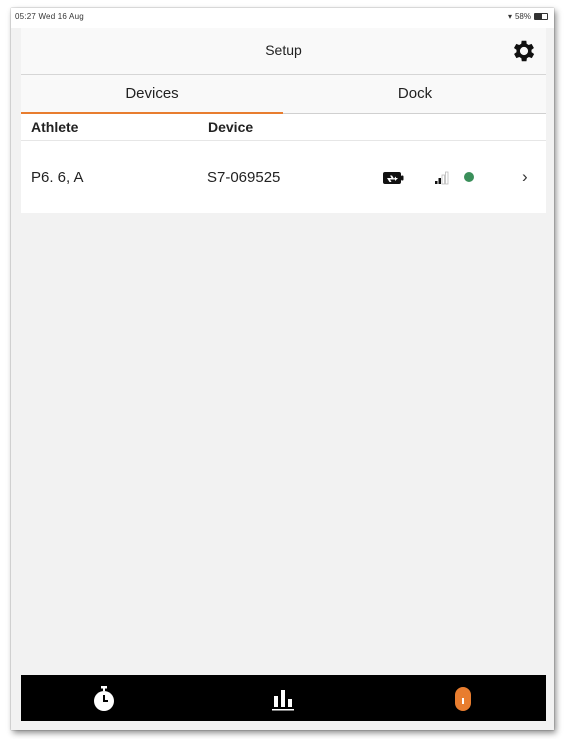 The image size is (564, 739). Describe the element at coordinates (282, 18) in the screenshot. I see `status-bar: 05:27 Wed 16 Aug ▾ 58%` at that location.